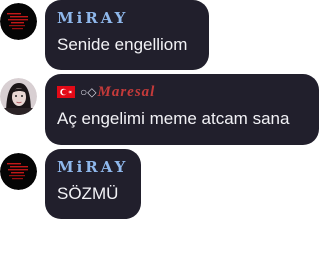 Image resolution: width=320 pixels, height=270 pixels. I want to click on message-bubble: MiRAY SÖZMÜ, so click(93, 184).